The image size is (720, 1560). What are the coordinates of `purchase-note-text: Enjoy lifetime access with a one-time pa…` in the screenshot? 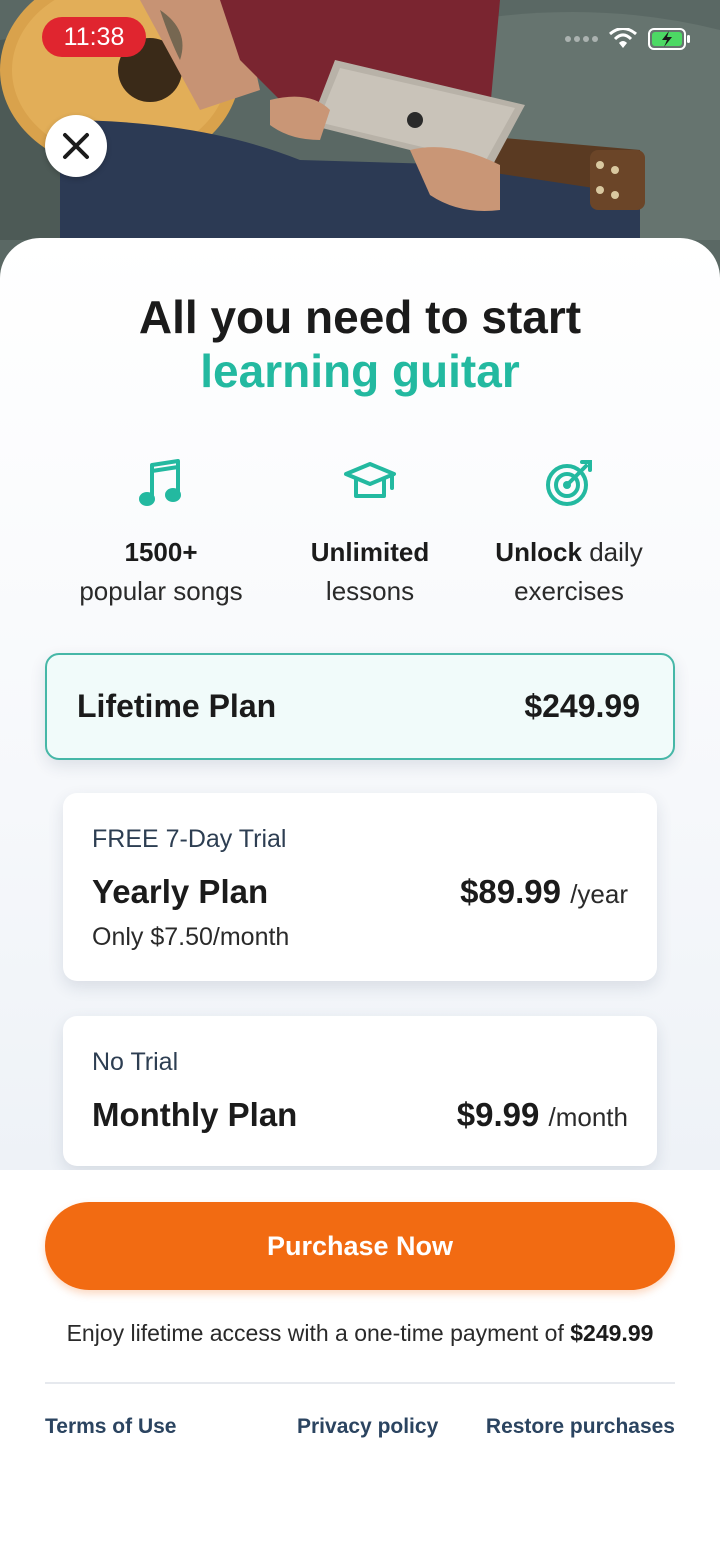 It's located at (315, 1333).